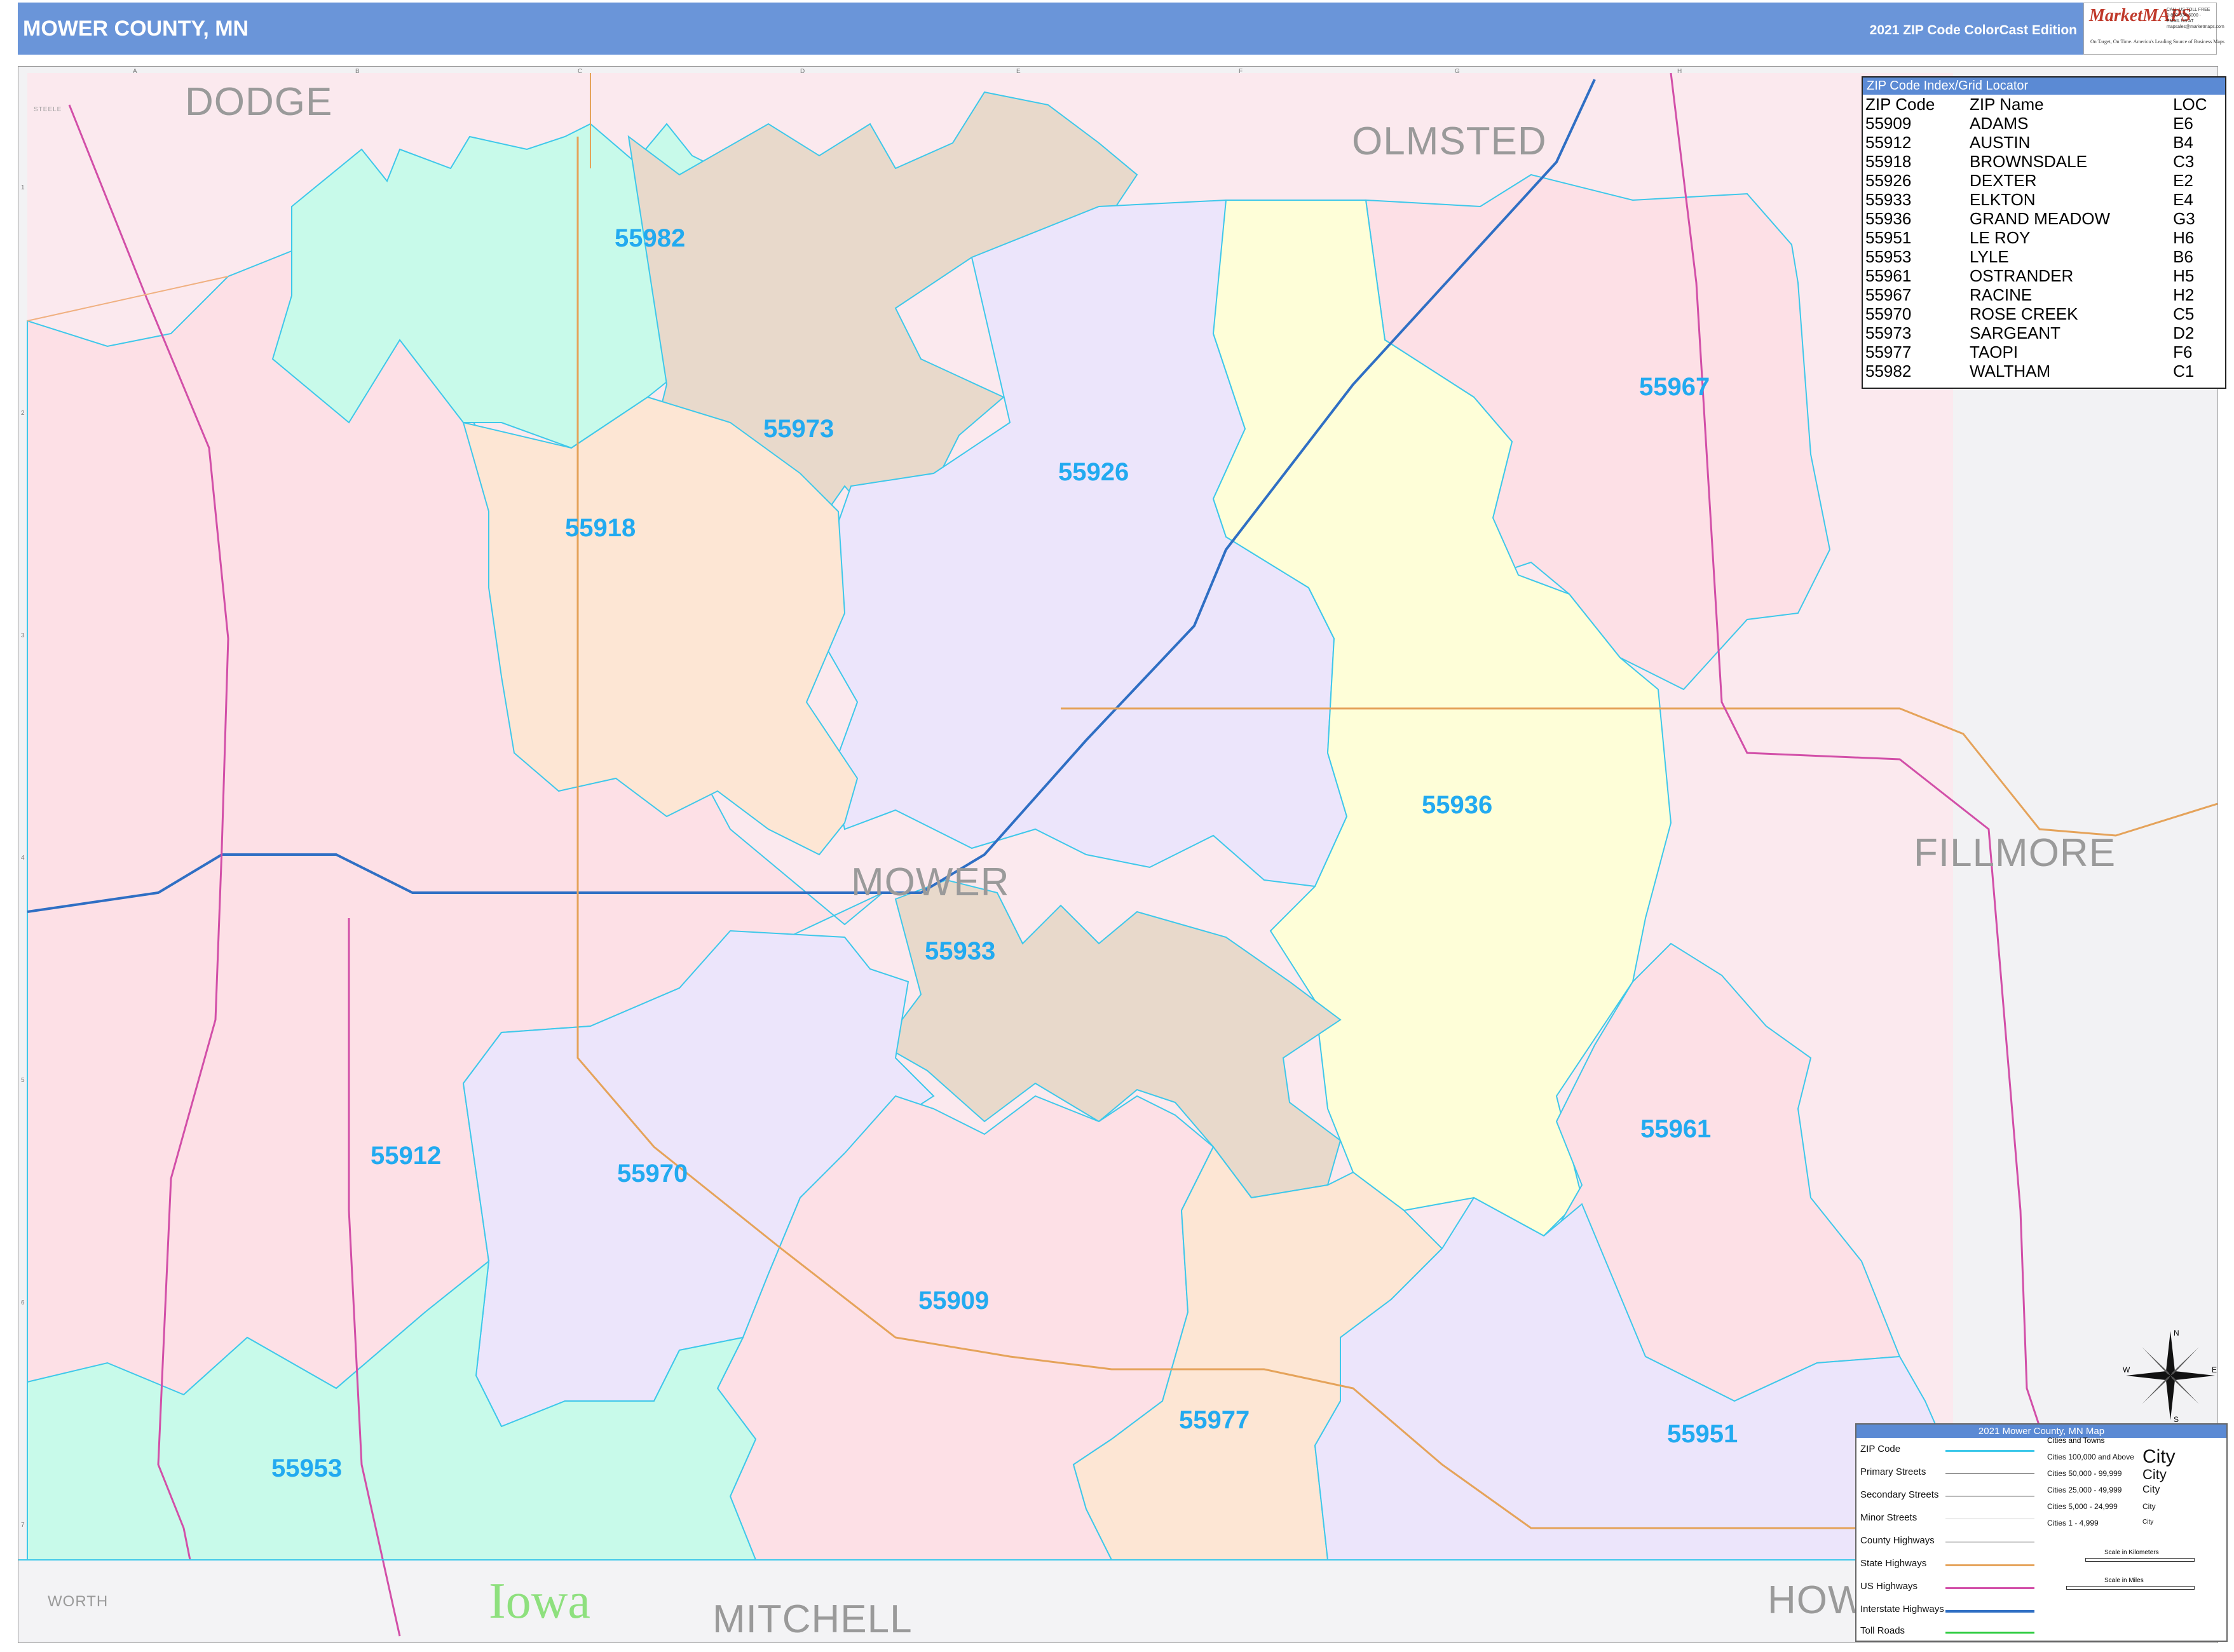 The height and width of the screenshot is (1652, 2234). What do you see at coordinates (2076, 1440) in the screenshot?
I see `legend-cities-title: Cities and Towns` at bounding box center [2076, 1440].